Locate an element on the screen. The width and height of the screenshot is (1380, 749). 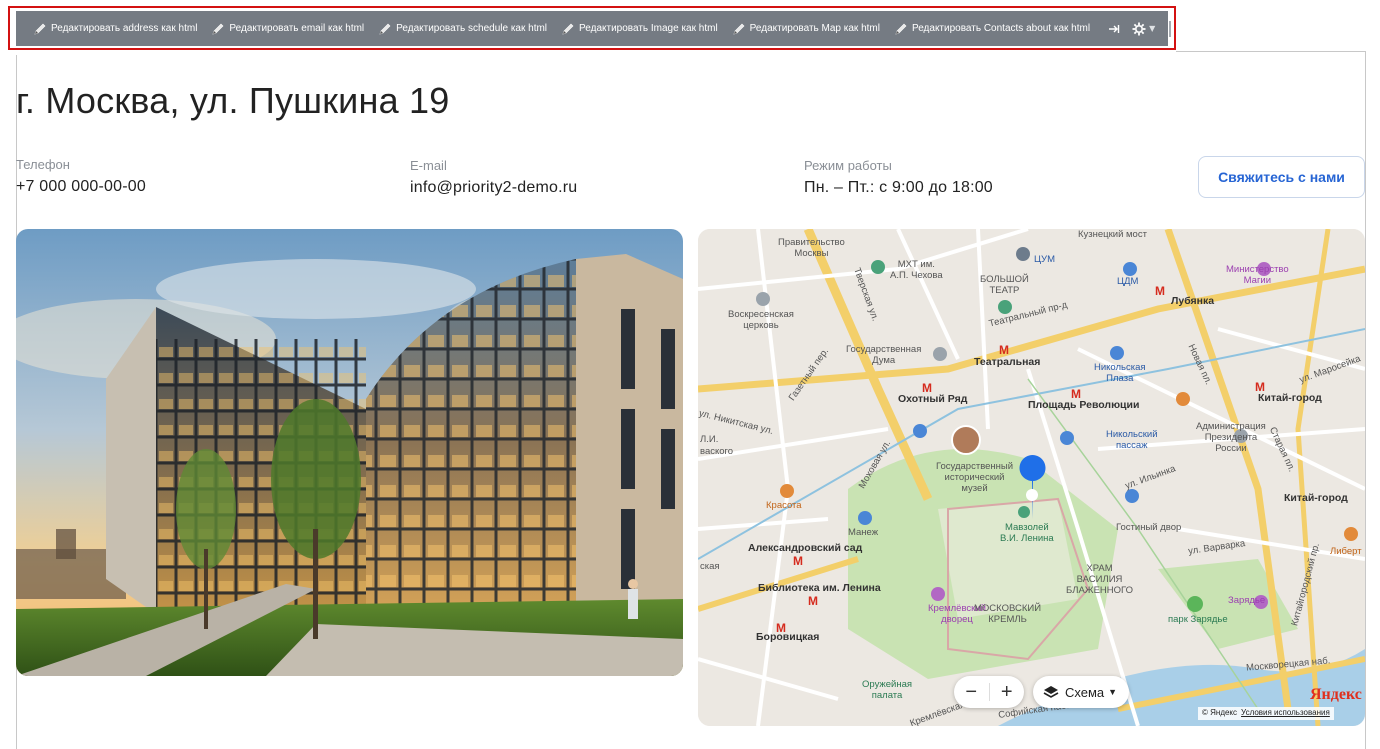
map-label-skaya: ская is located at coordinates (710, 566).